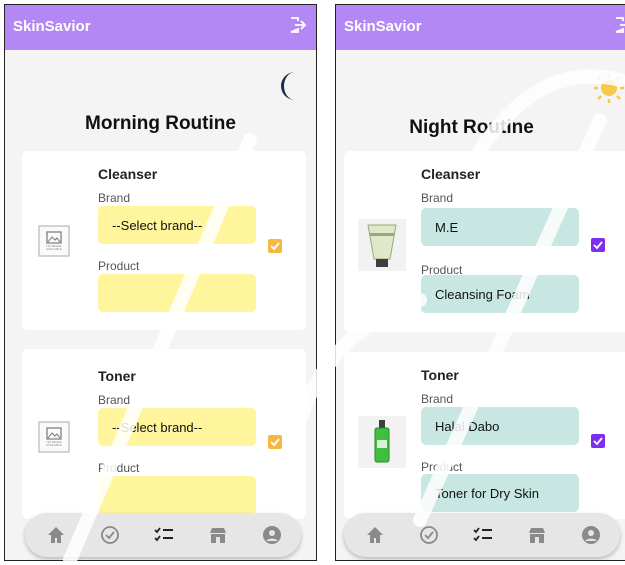  What do you see at coordinates (160, 123) in the screenshot?
I see `page-title: Morning Routine` at bounding box center [160, 123].